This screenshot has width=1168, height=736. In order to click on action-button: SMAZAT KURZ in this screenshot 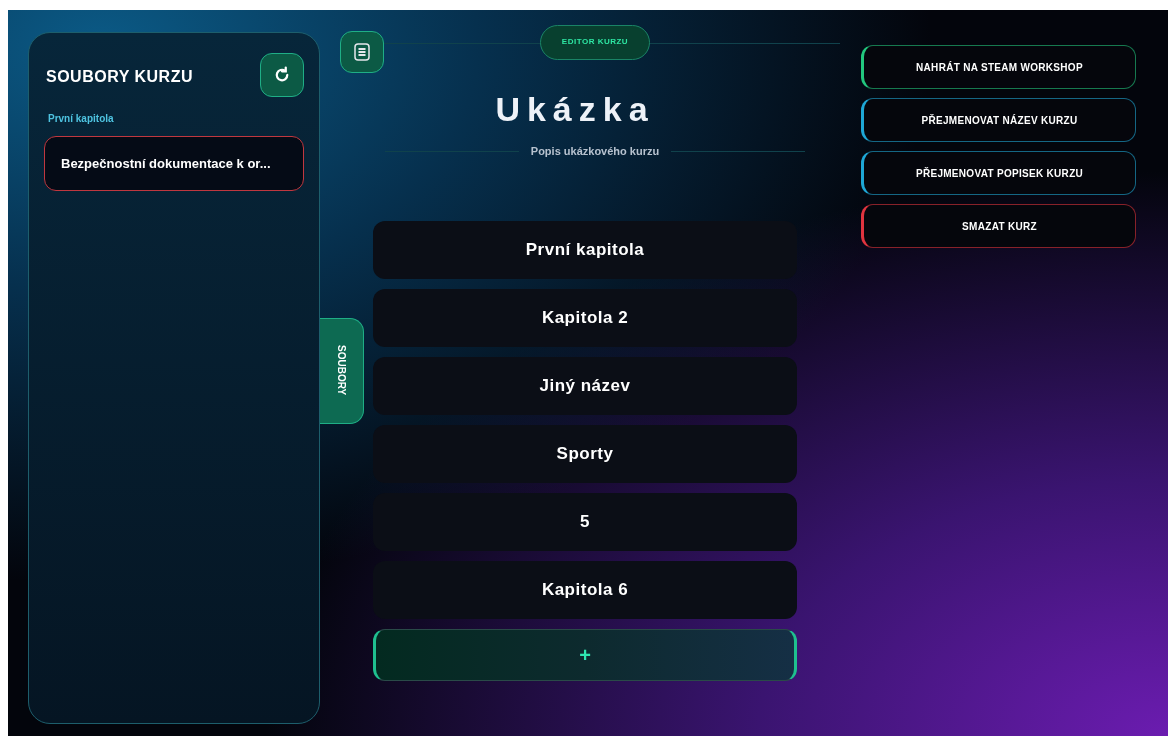, I will do `click(998, 226)`.